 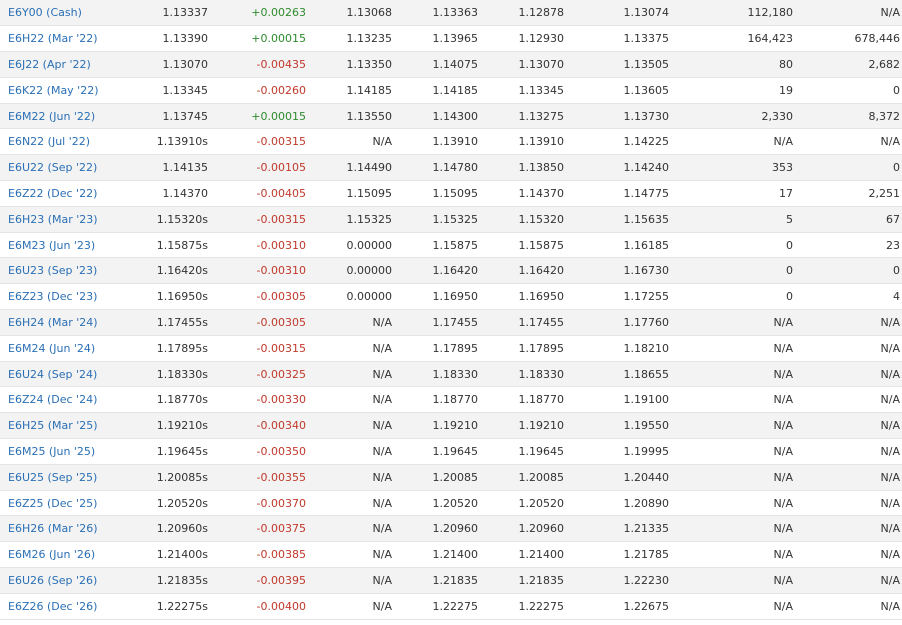 I want to click on contract-symbol-link: E6Z22 (Dec '22), so click(x=52, y=193).